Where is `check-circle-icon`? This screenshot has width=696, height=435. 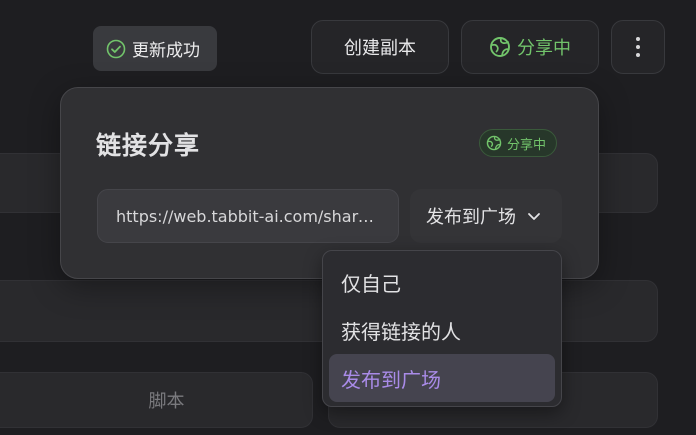
check-circle-icon is located at coordinates (116, 49).